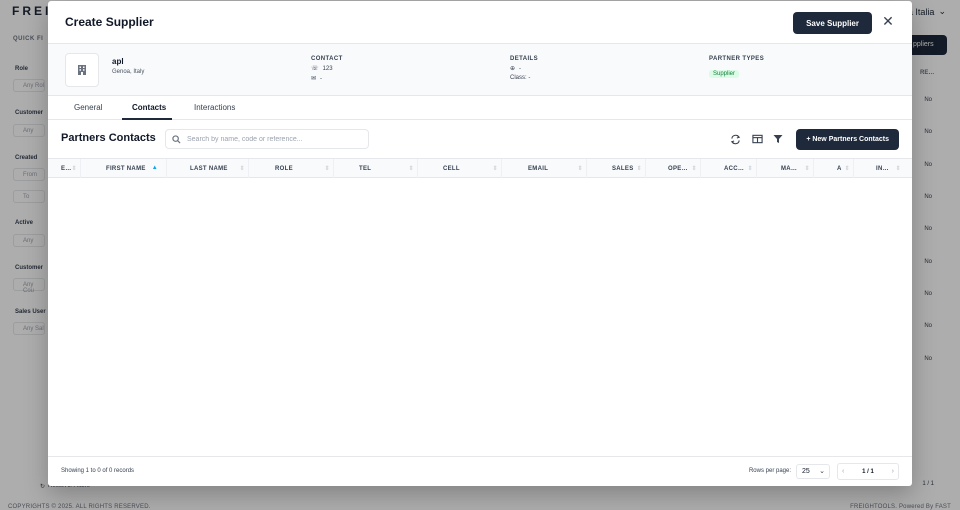 This screenshot has height=510, width=960. I want to click on tab-interactions: Interactions, so click(214, 107).